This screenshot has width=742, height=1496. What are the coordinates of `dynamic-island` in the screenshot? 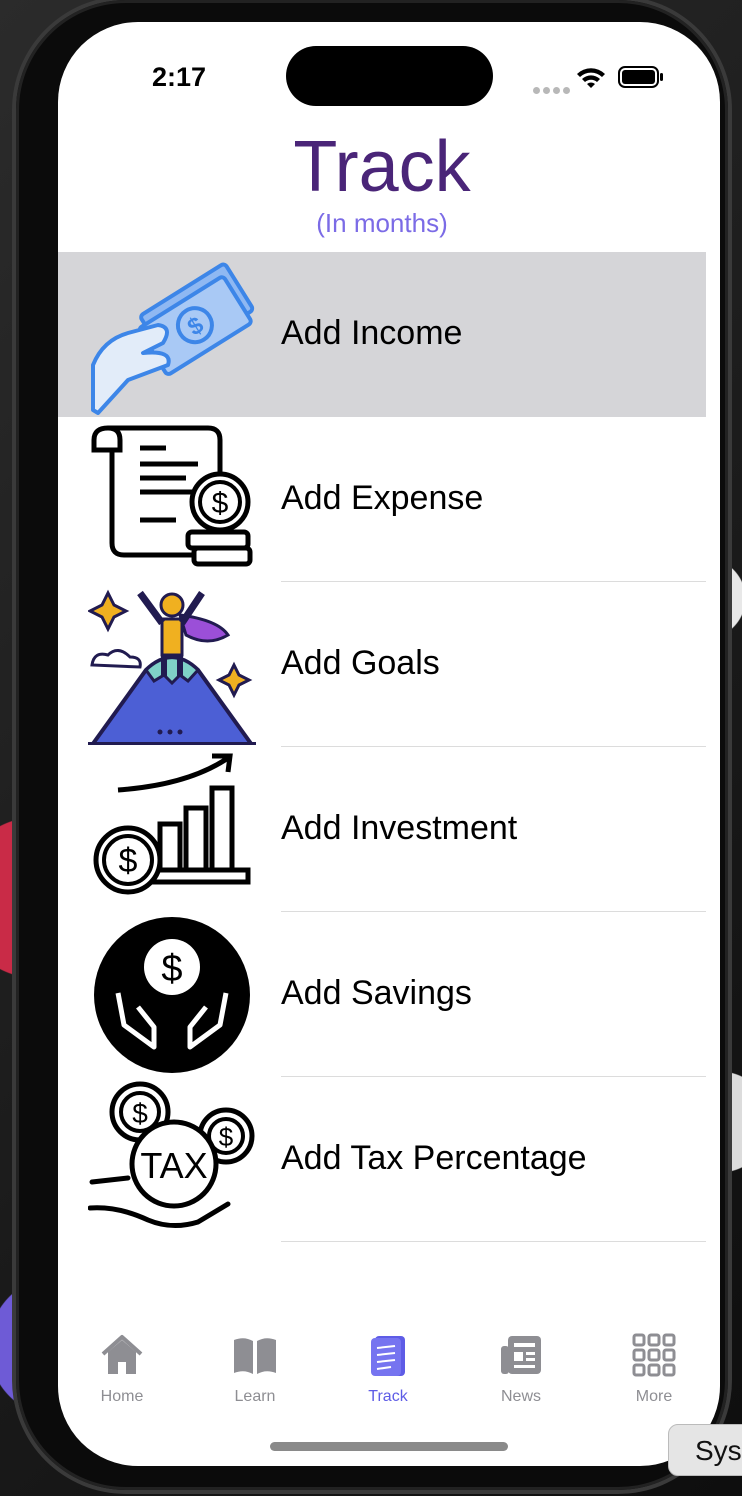 It's located at (389, 76).